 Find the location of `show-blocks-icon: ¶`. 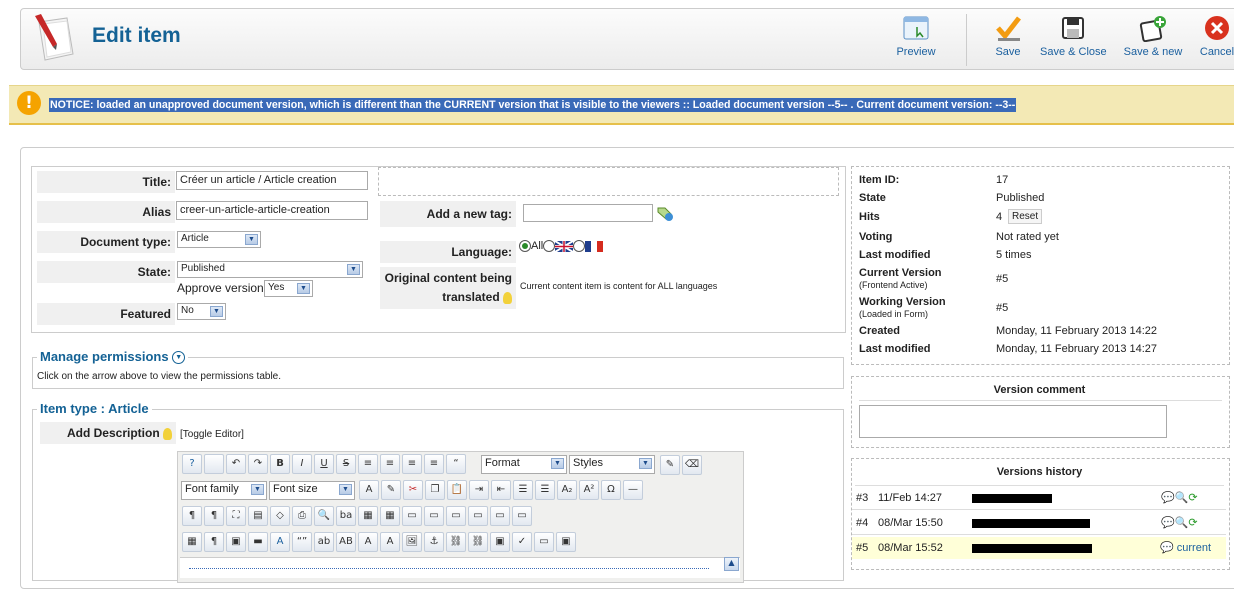

show-blocks-icon: ¶ is located at coordinates (214, 542).